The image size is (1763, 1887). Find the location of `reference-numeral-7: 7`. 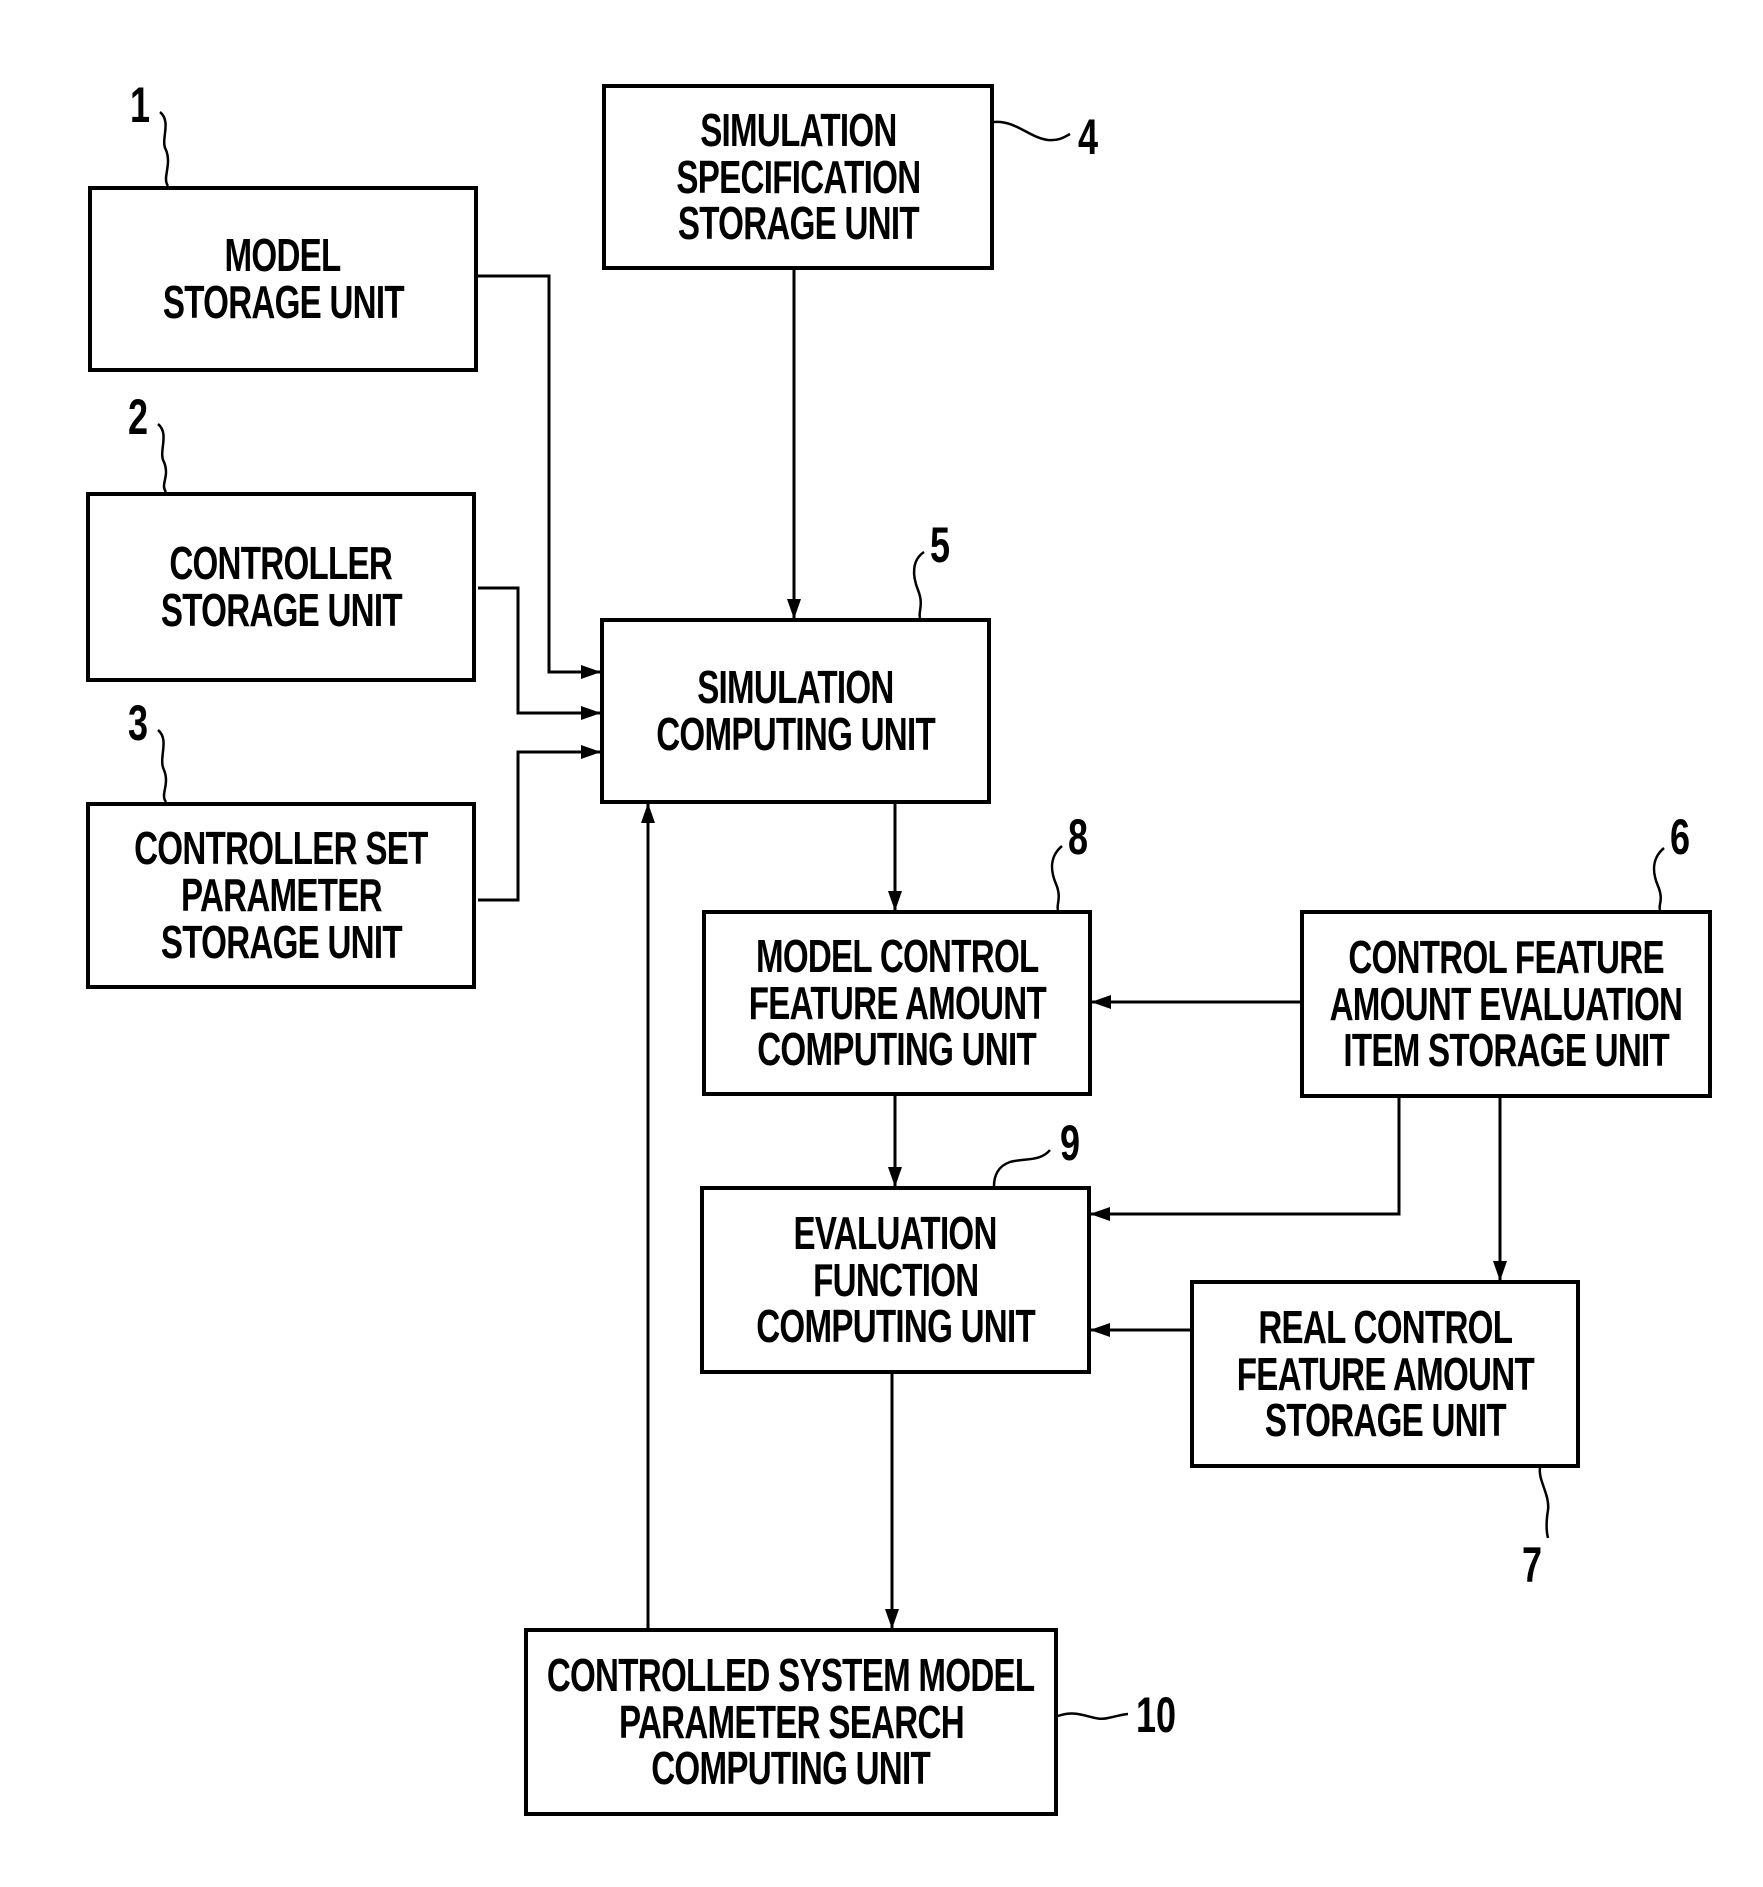

reference-numeral-7: 7 is located at coordinates (1532, 1565).